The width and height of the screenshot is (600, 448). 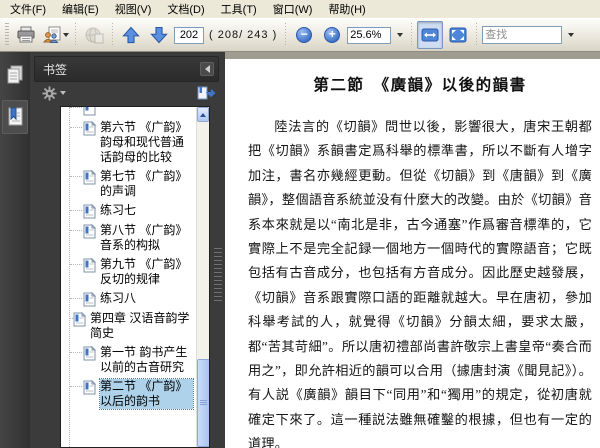 I want to click on menu-item-help: 帮助(H), so click(x=346, y=9).